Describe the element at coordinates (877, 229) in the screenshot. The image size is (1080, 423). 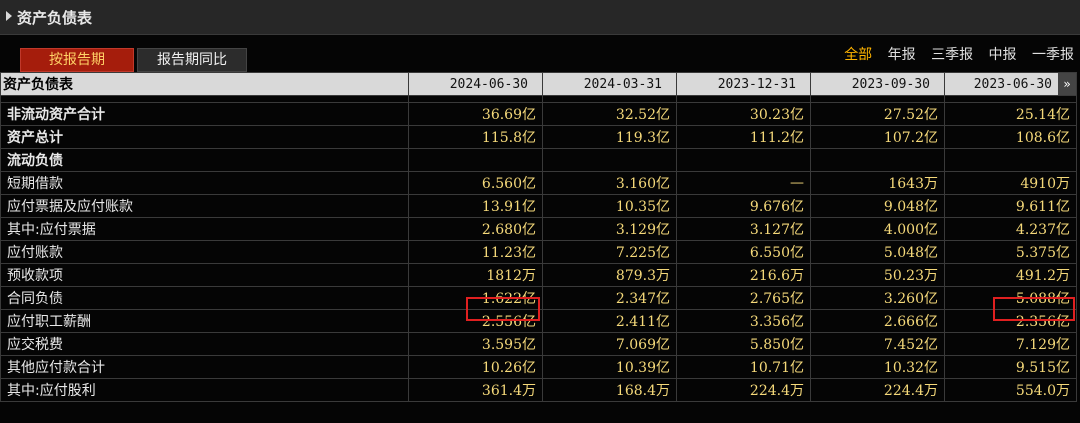
I see `value-cell: 4.000亿` at that location.